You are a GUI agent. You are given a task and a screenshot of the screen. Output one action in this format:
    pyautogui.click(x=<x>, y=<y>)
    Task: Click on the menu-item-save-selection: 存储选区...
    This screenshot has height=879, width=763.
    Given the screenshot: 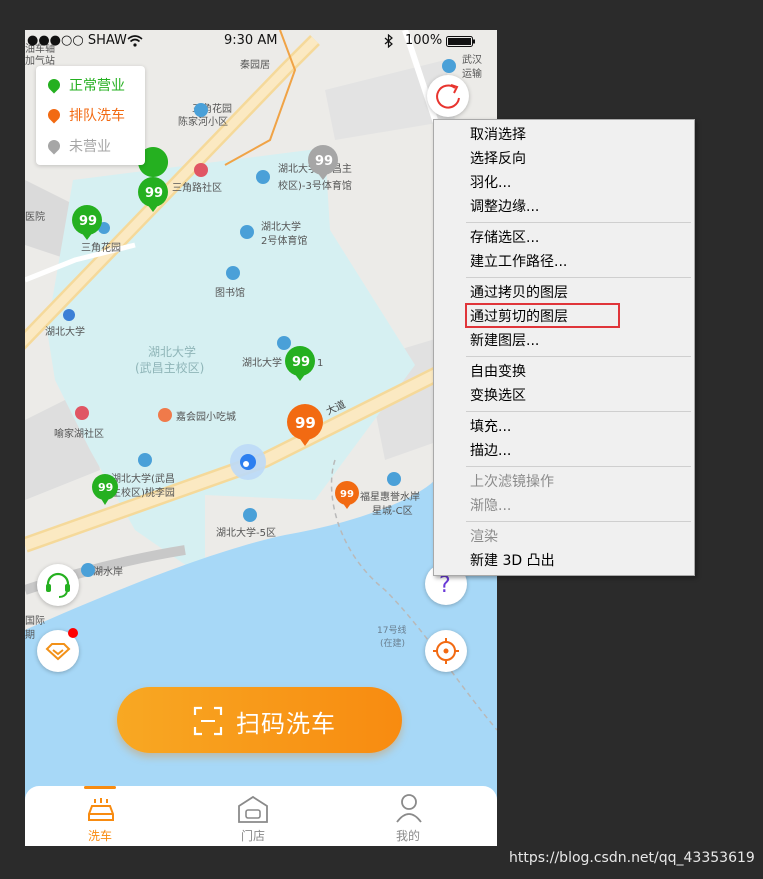 What is the action you would take?
    pyautogui.click(x=504, y=238)
    